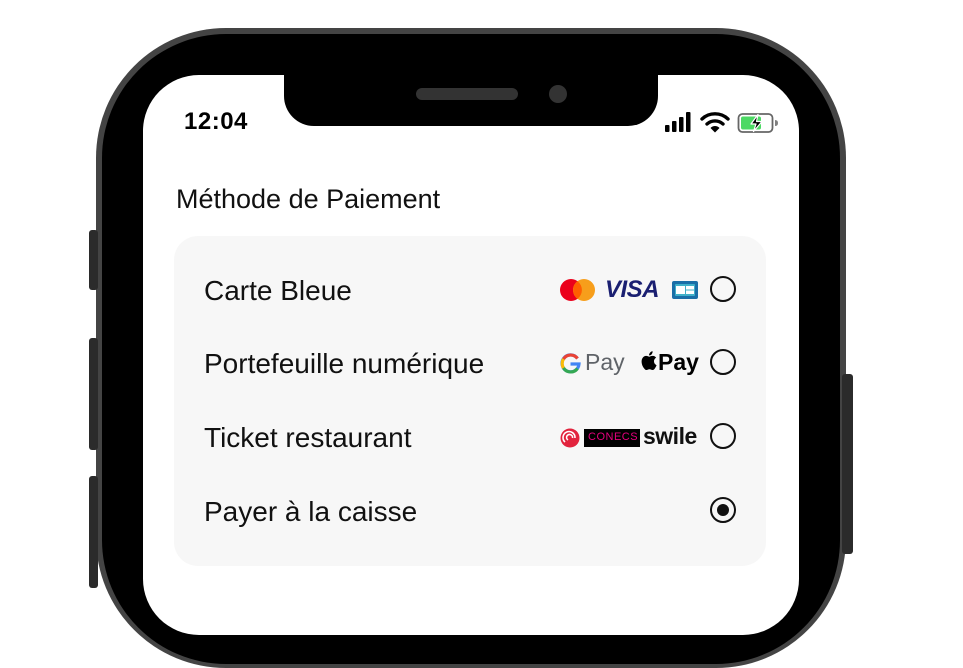 This screenshot has width=963, height=668. What do you see at coordinates (278, 290) in the screenshot?
I see `option-label: Carte Bleue` at bounding box center [278, 290].